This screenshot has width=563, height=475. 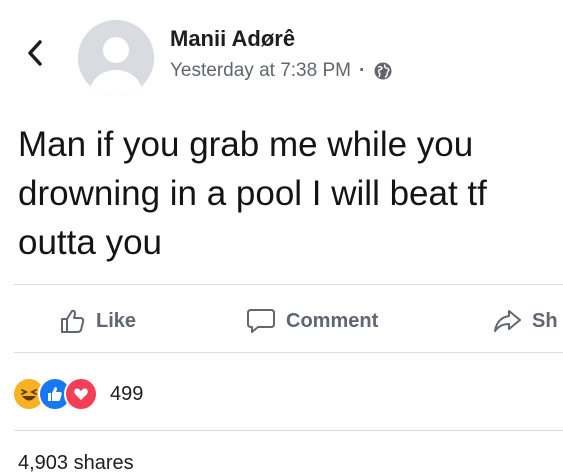 I want to click on post-meta: Yesterday at 7:38 PM ·, so click(x=281, y=71).